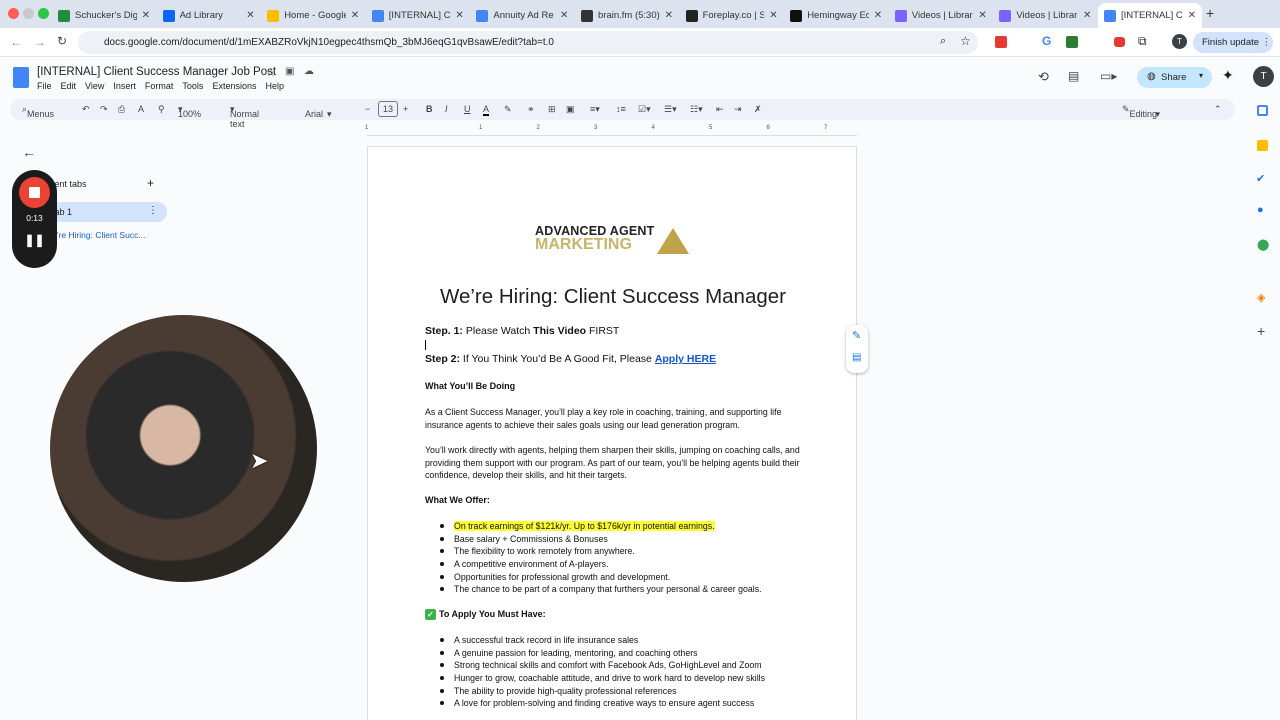 The height and width of the screenshot is (720, 1280). What do you see at coordinates (644, 109) in the screenshot?
I see `checklist-icon: ☑▾` at bounding box center [644, 109].